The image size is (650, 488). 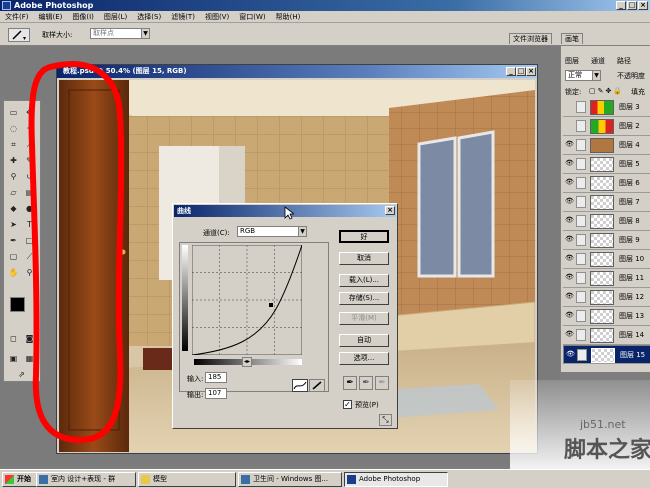 What do you see at coordinates (598, 61) in the screenshot?
I see `tab-channels: 通道` at bounding box center [598, 61].